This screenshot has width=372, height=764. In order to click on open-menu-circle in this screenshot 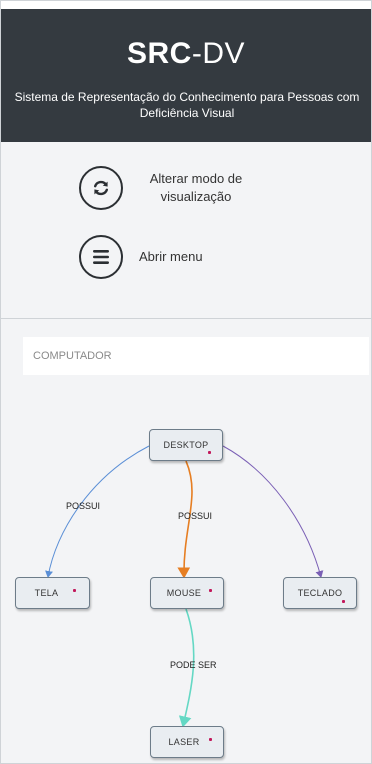, I will do `click(101, 257)`.